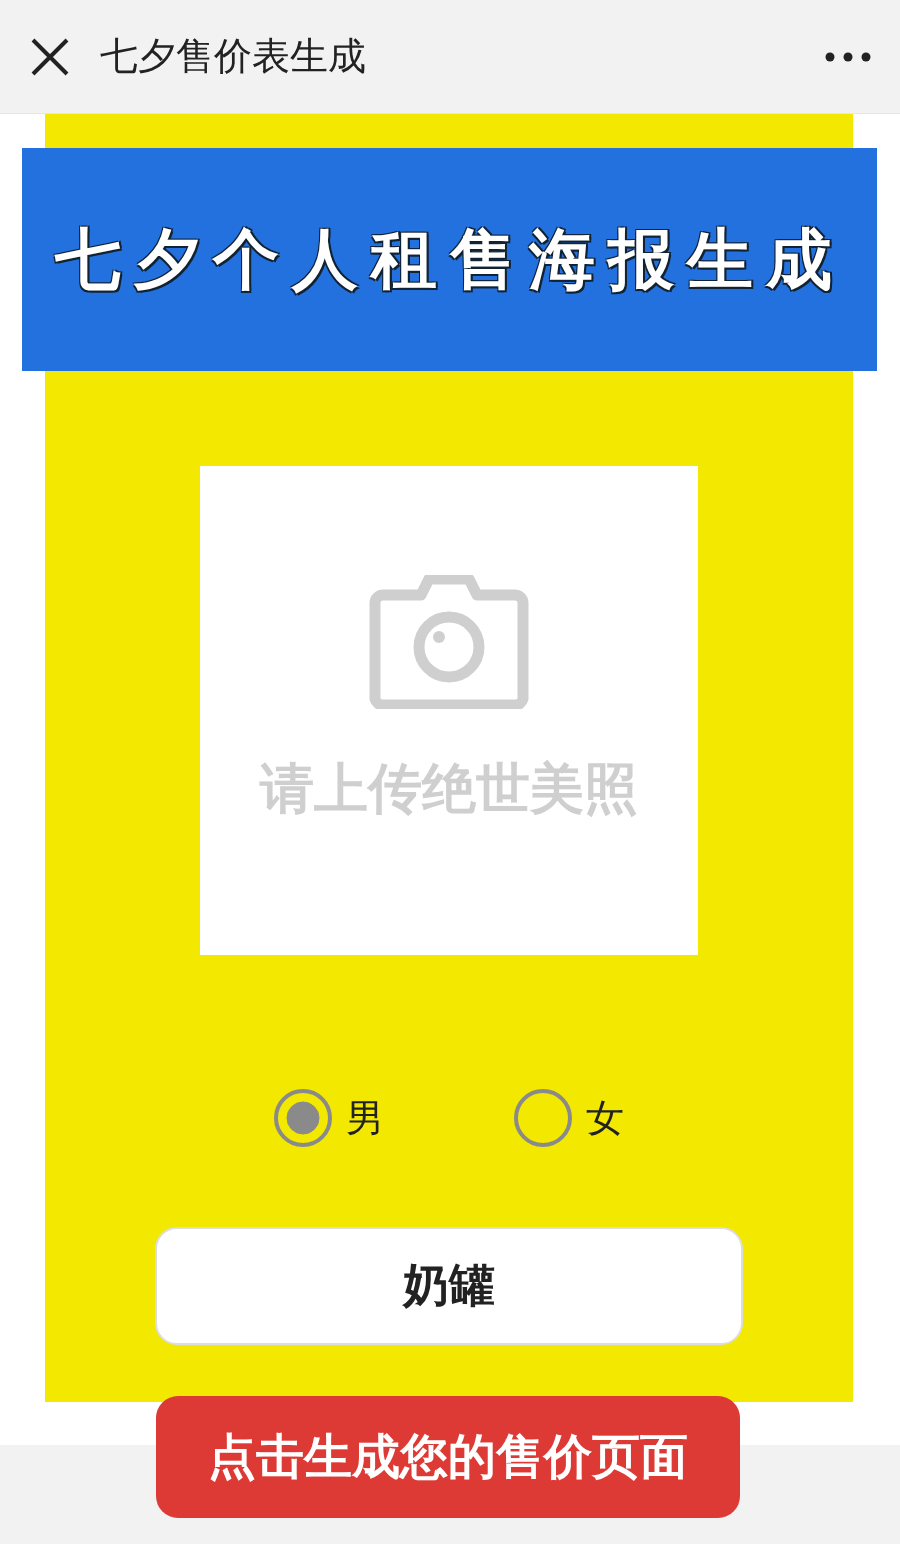 This screenshot has width=900, height=1544. Describe the element at coordinates (449, 642) in the screenshot. I see `camera-icon` at that location.